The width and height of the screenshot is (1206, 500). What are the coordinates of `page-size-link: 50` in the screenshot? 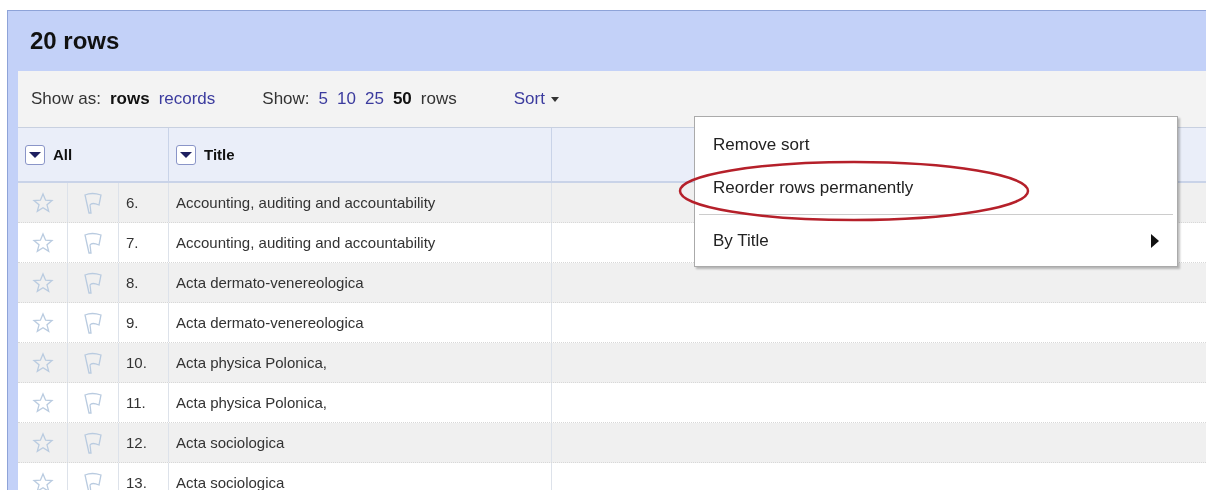 It's located at (402, 99).